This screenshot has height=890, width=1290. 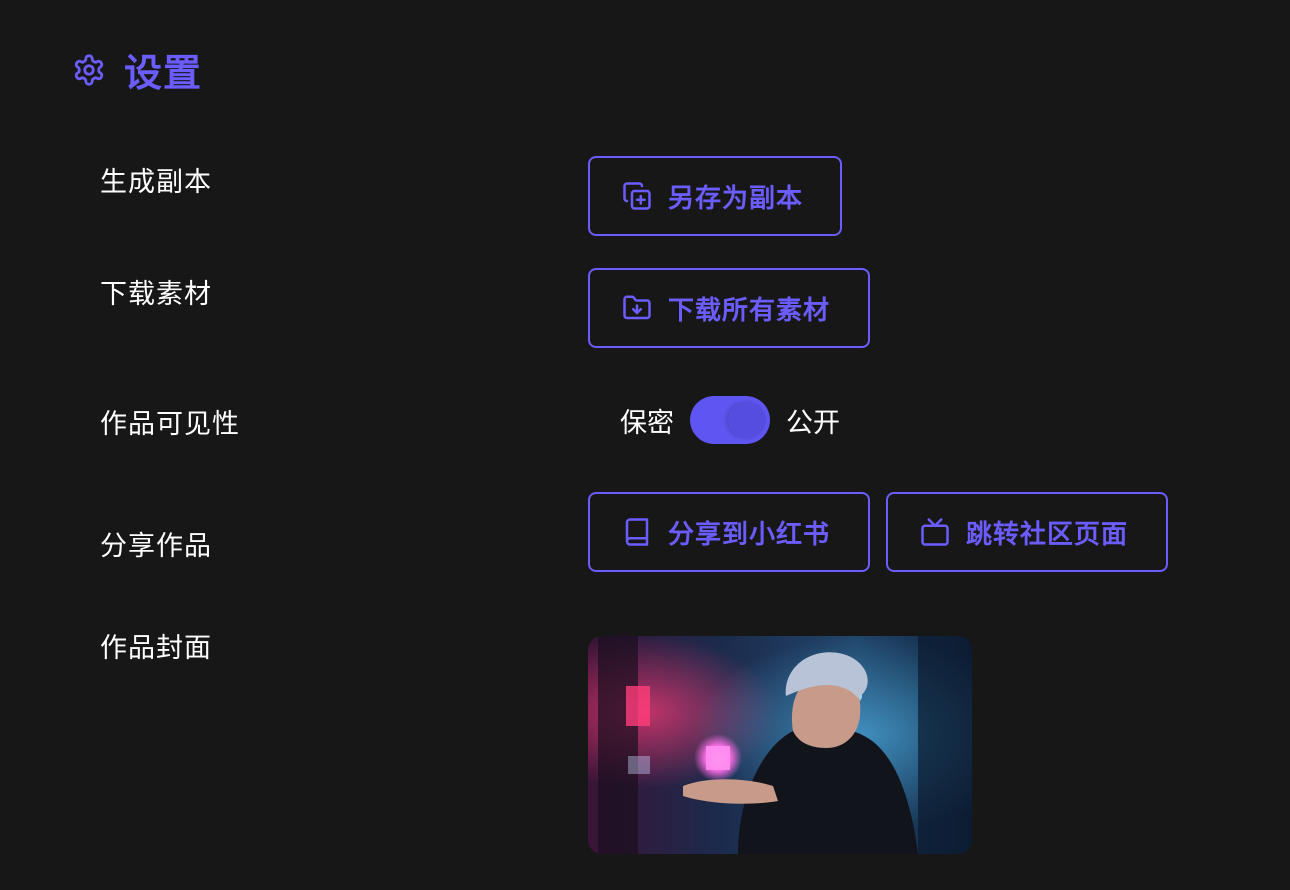 What do you see at coordinates (637, 196) in the screenshot?
I see `copy-plus-icon` at bounding box center [637, 196].